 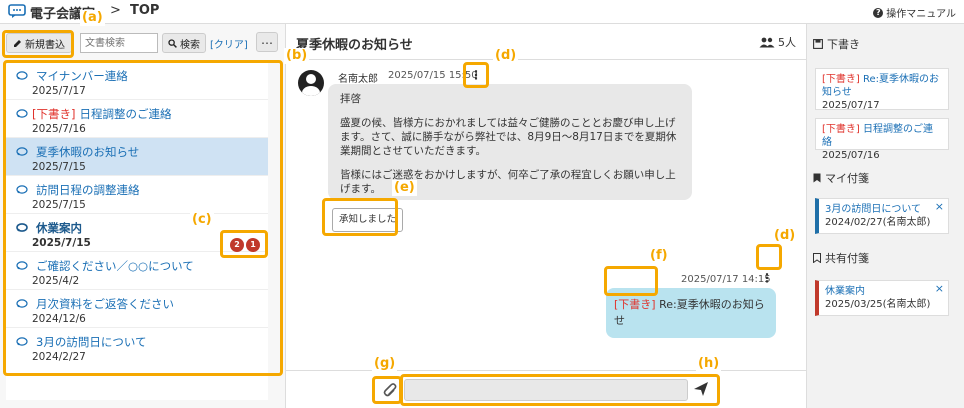 What do you see at coordinates (360, 217) in the screenshot?
I see `annotation-box-e` at bounding box center [360, 217].